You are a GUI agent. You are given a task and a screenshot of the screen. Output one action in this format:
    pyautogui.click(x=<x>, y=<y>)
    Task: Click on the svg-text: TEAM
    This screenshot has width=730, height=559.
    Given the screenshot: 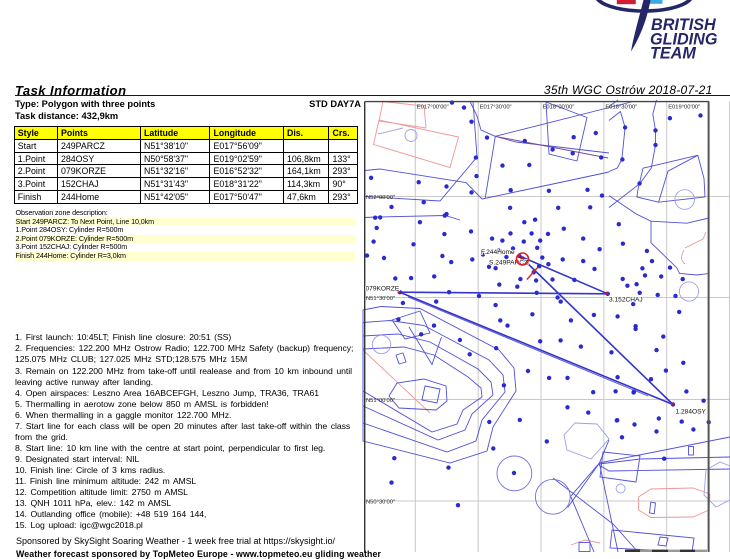 What is the action you would take?
    pyautogui.click(x=673, y=54)
    